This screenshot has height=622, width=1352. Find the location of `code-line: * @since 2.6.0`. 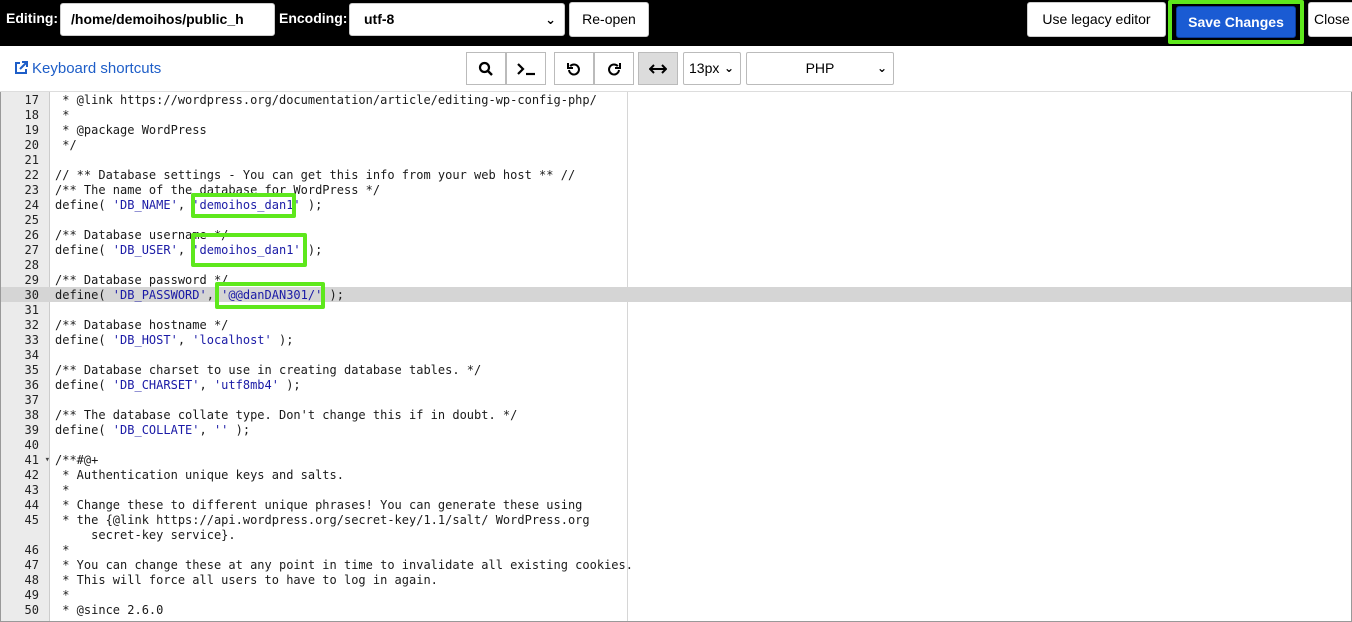

code-line: * @since 2.6.0 is located at coordinates (109, 610).